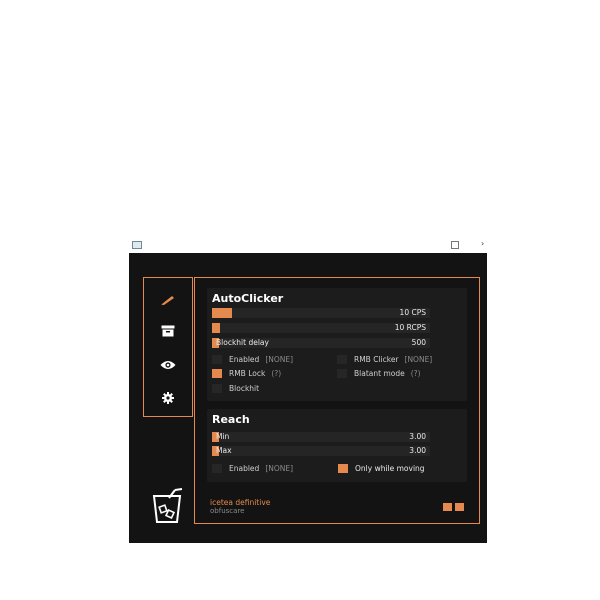 This screenshot has height=600, width=600. Describe the element at coordinates (418, 342) in the screenshot. I see `blockhit-delay-value: 500` at that location.